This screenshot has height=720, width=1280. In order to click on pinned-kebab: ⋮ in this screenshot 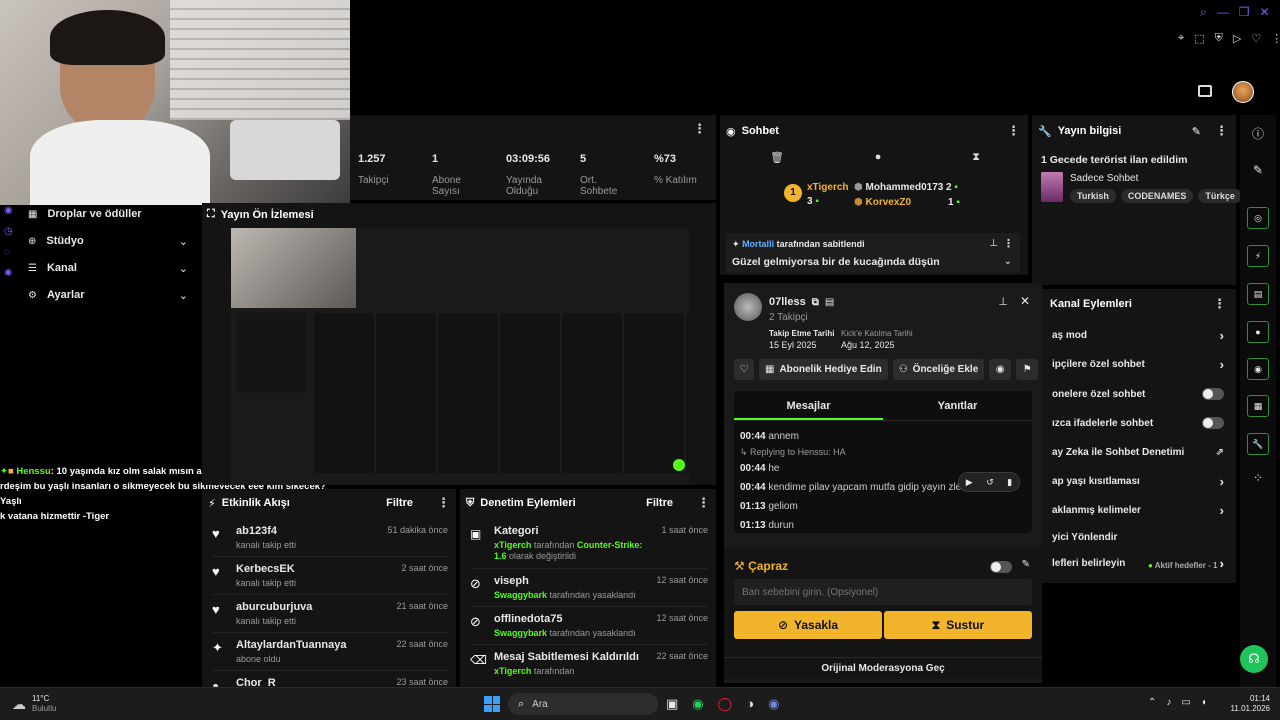, I will do `click(1008, 243)`.